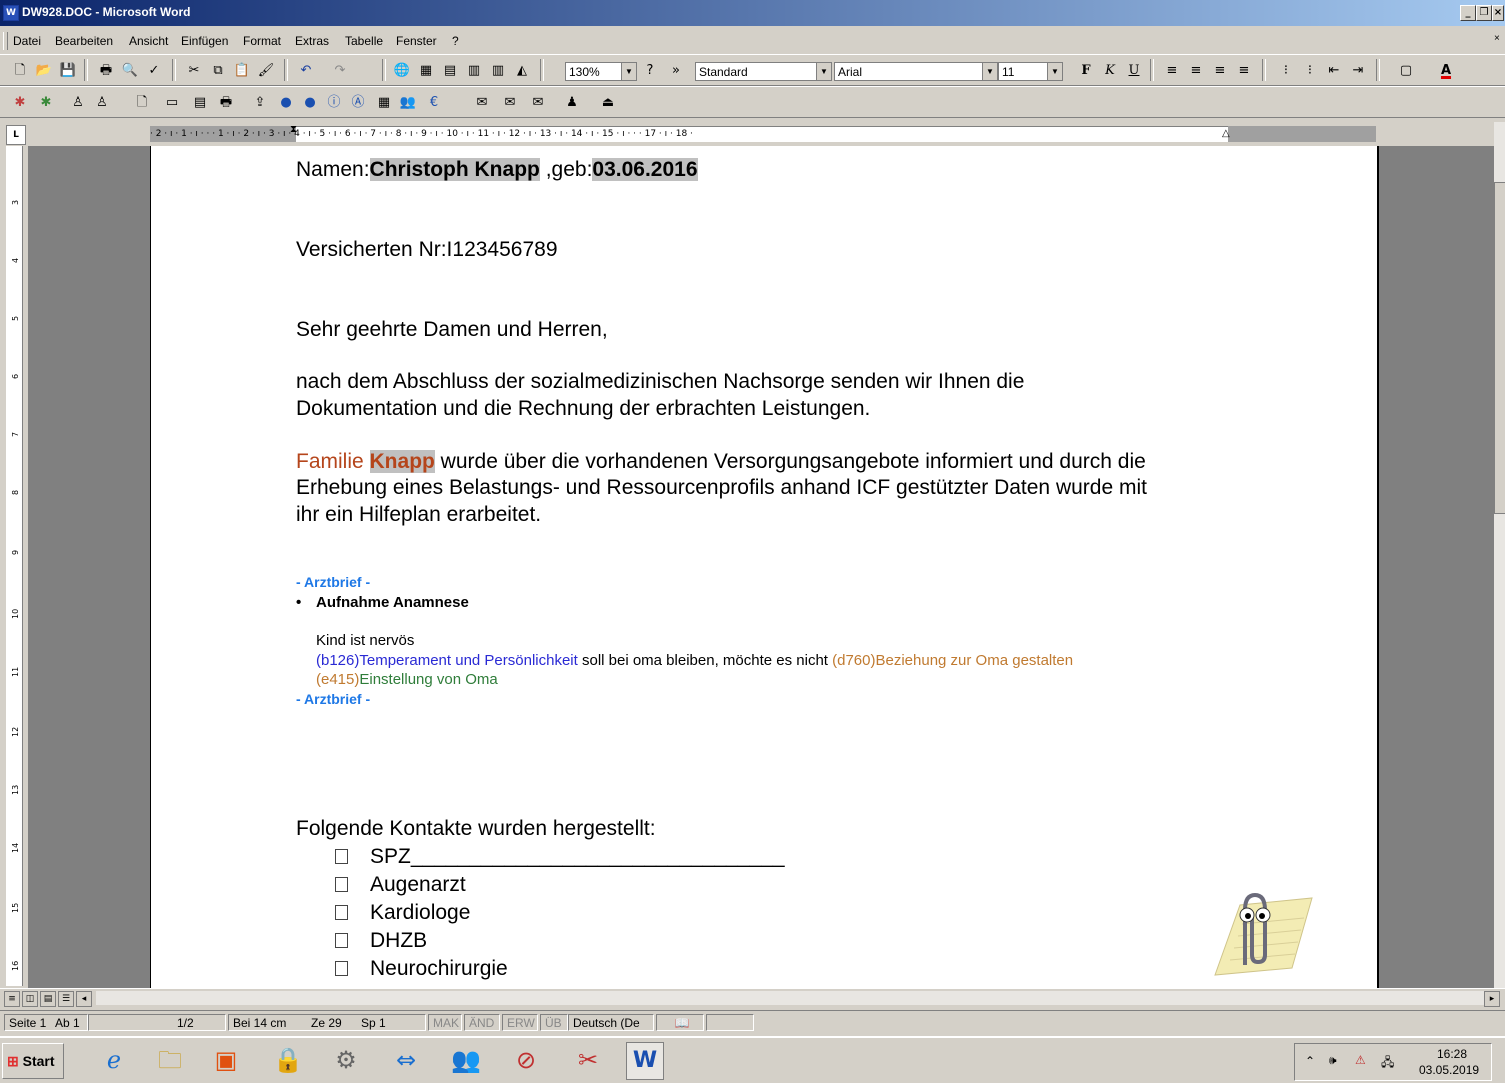 The width and height of the screenshot is (1505, 1083). I want to click on horizontal-scrollbar: ≡ ◫ ▤ ☰ ◂ ▸, so click(752, 998).